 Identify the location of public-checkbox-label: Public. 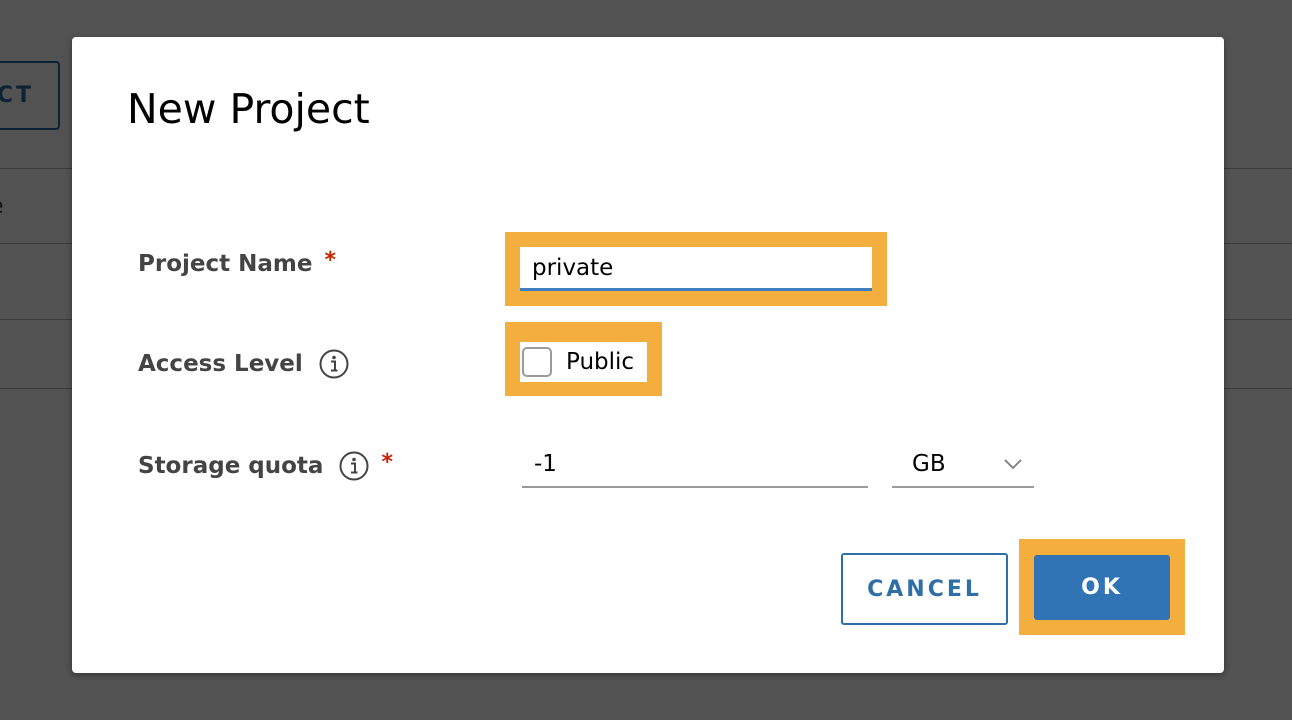
(600, 362).